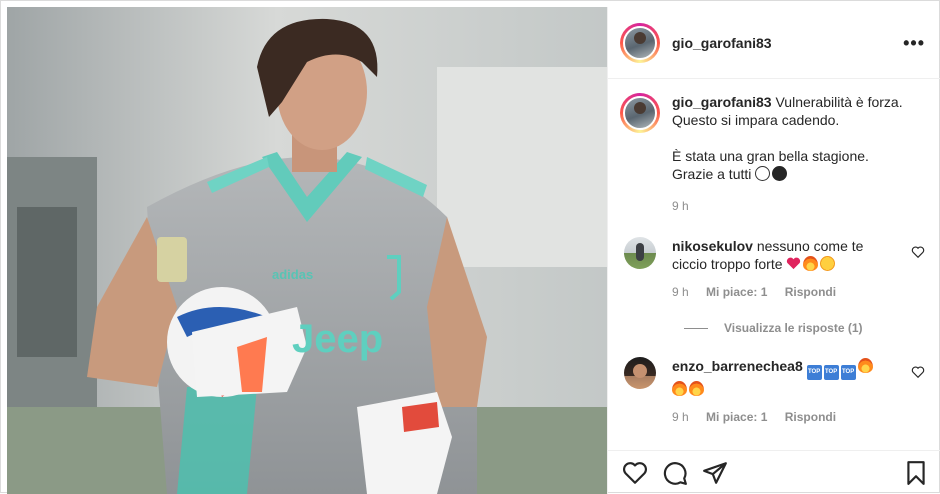  What do you see at coordinates (810, 246) in the screenshot?
I see `comment-text-1: nessuno come te` at bounding box center [810, 246].